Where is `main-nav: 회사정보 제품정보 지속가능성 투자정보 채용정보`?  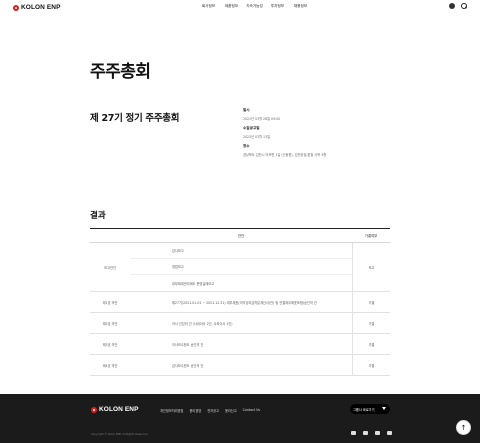
main-nav: 회사정보 제품정보 지속가능성 투자정보 채용정보 is located at coordinates (254, 6).